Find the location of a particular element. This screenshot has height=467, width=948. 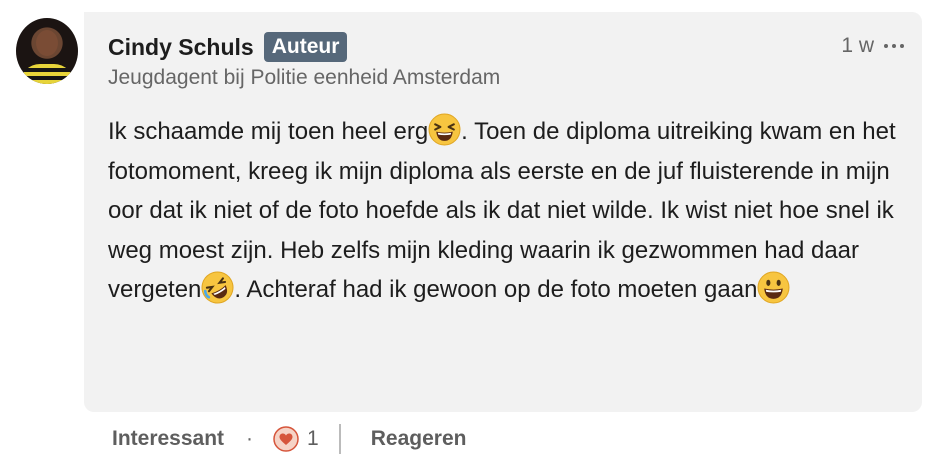

author-headline: Jeugdagent bij Politie eenheid Amsterdam is located at coordinates (304, 77).